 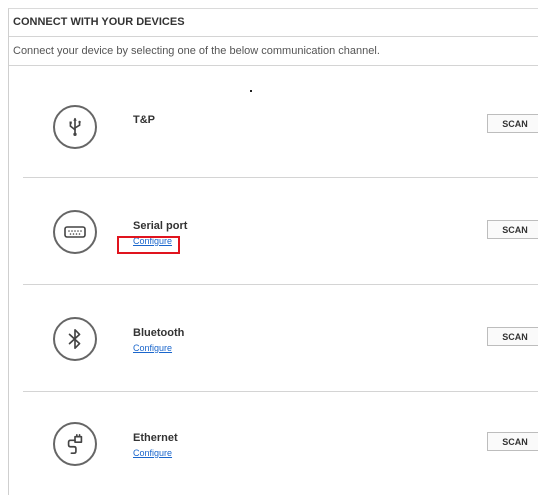 I want to click on ethernet-icon, so click(x=75, y=444).